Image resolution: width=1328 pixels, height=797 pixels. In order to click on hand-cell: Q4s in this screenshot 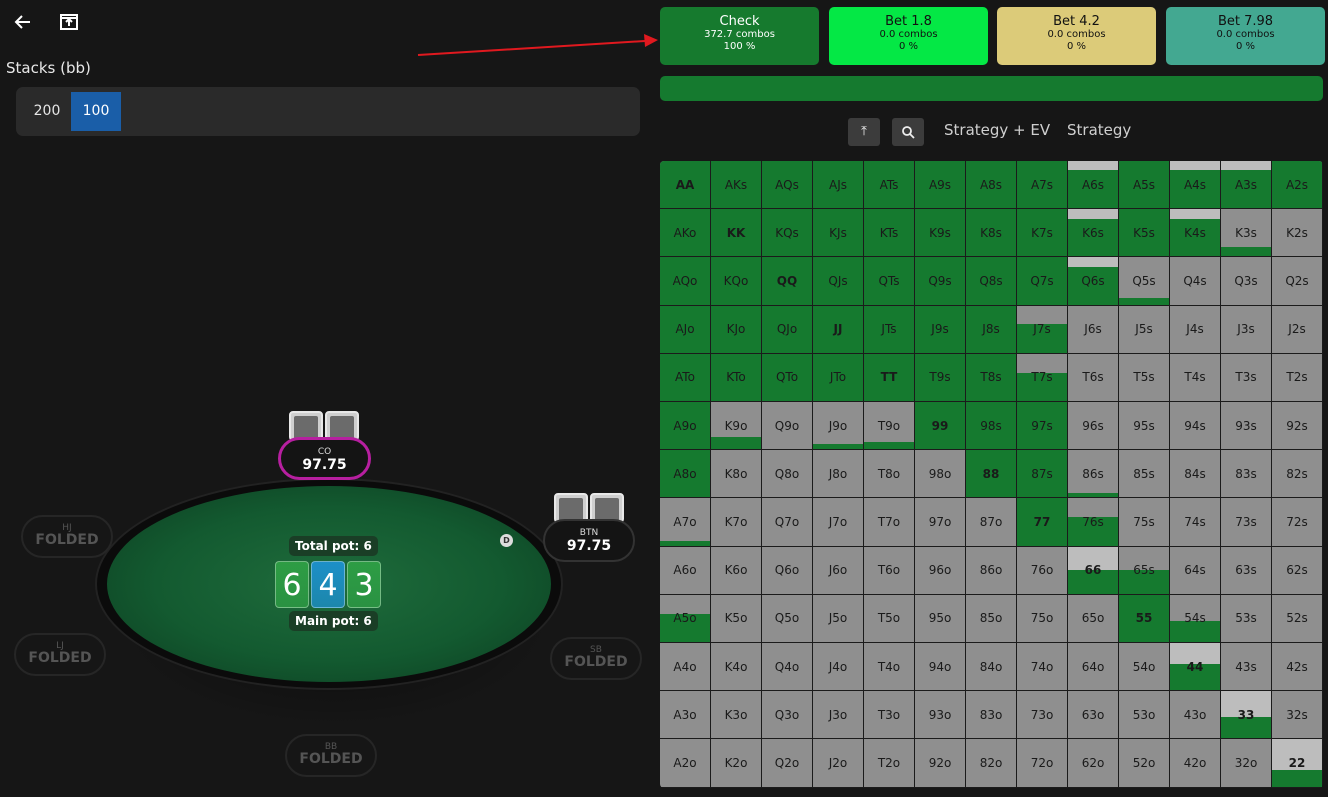, I will do `click(1195, 281)`.